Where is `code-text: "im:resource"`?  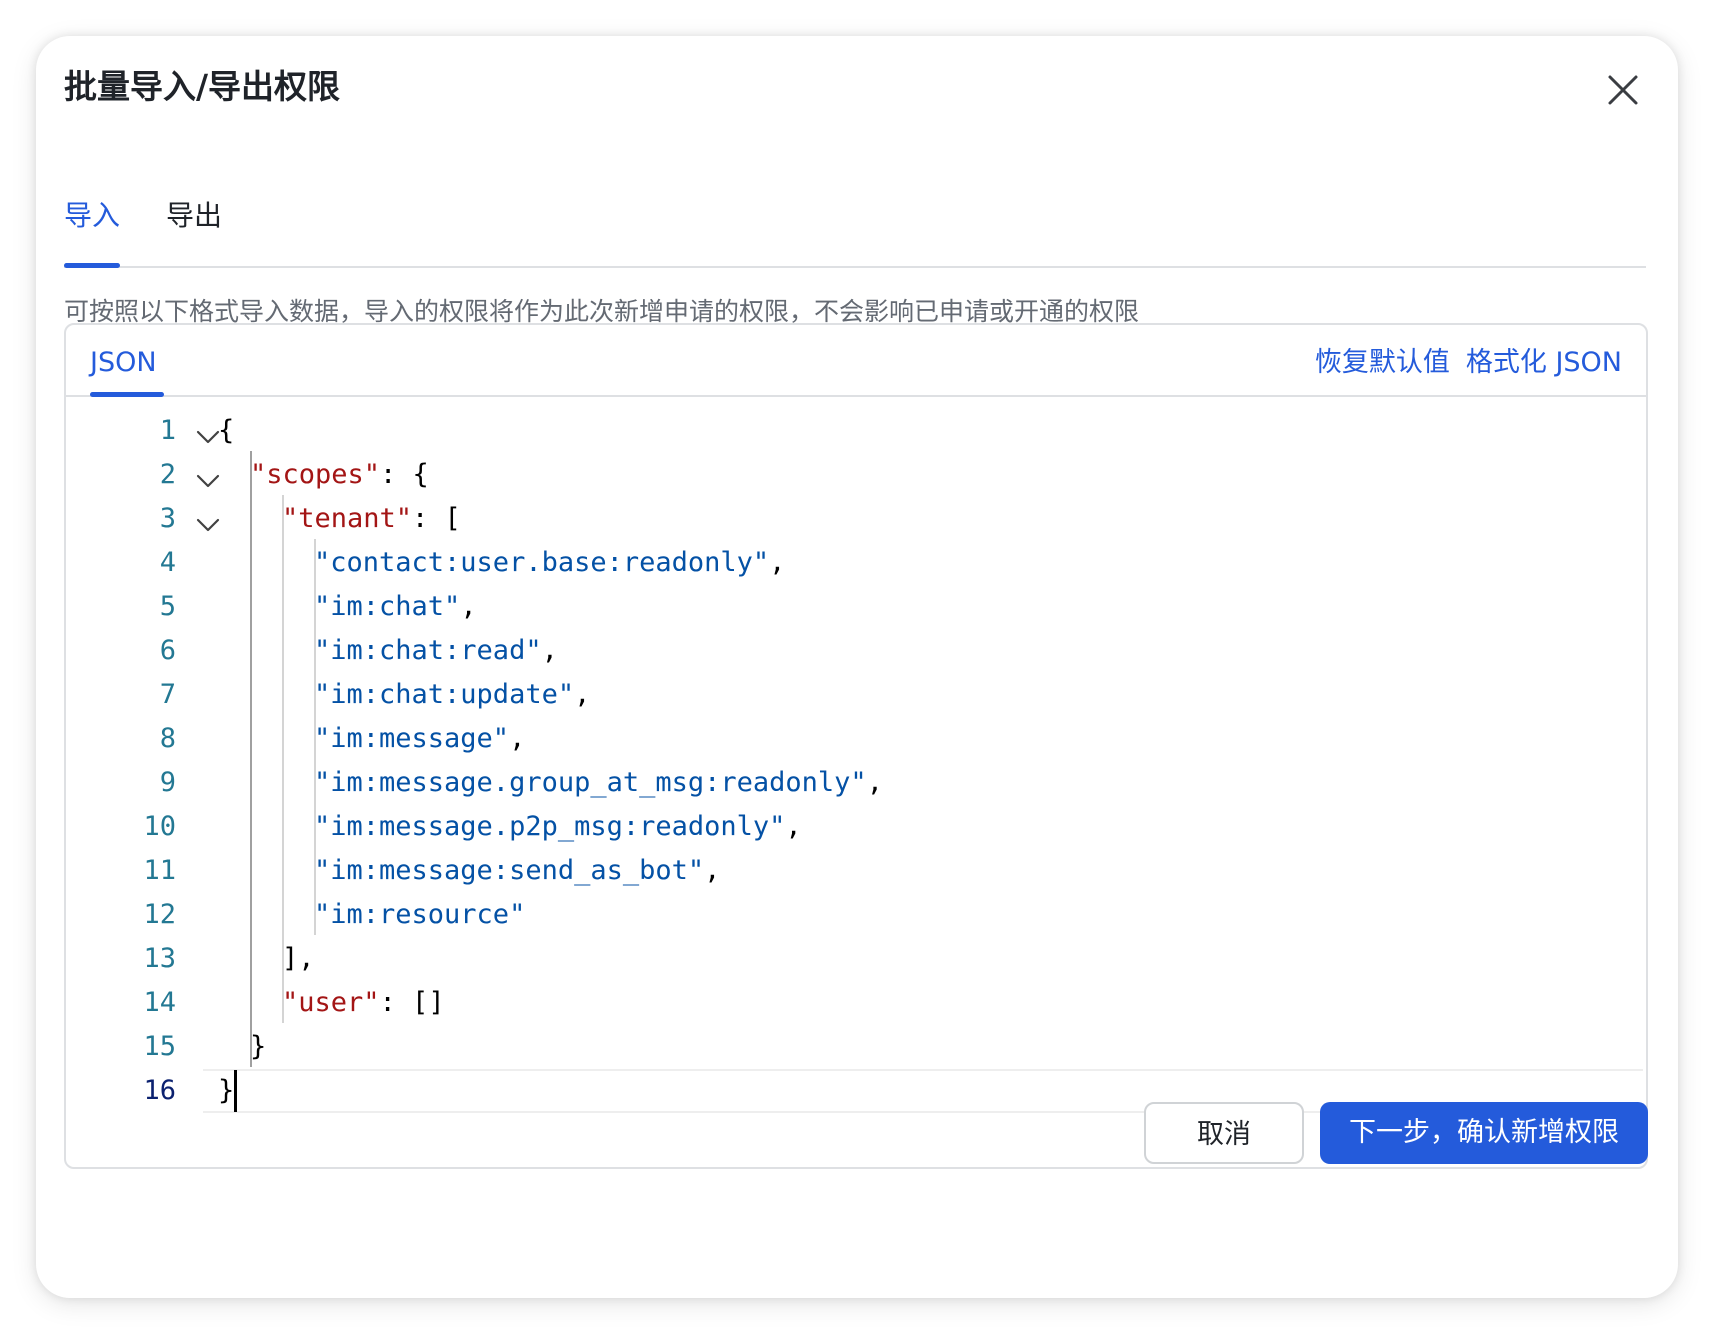
code-text: "im:resource" is located at coordinates (419, 915).